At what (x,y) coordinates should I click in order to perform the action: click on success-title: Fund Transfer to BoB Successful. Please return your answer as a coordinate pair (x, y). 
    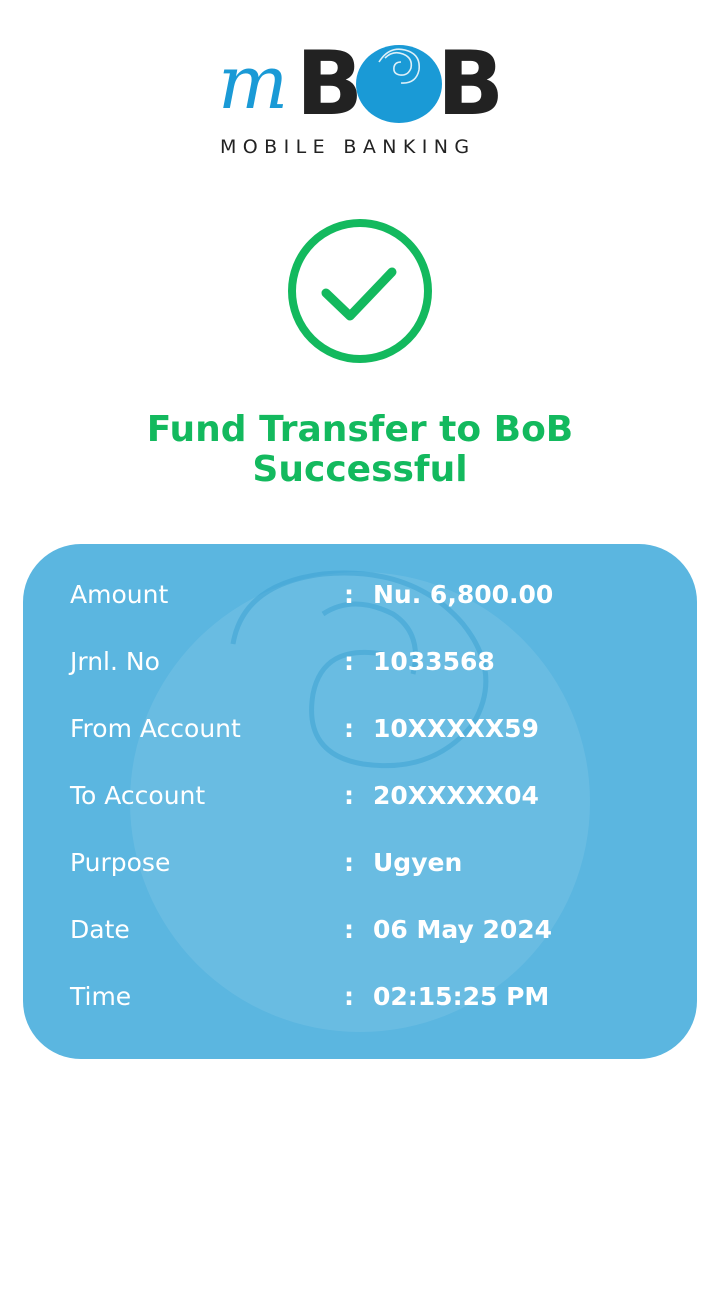
    Looking at the image, I should click on (360, 450).